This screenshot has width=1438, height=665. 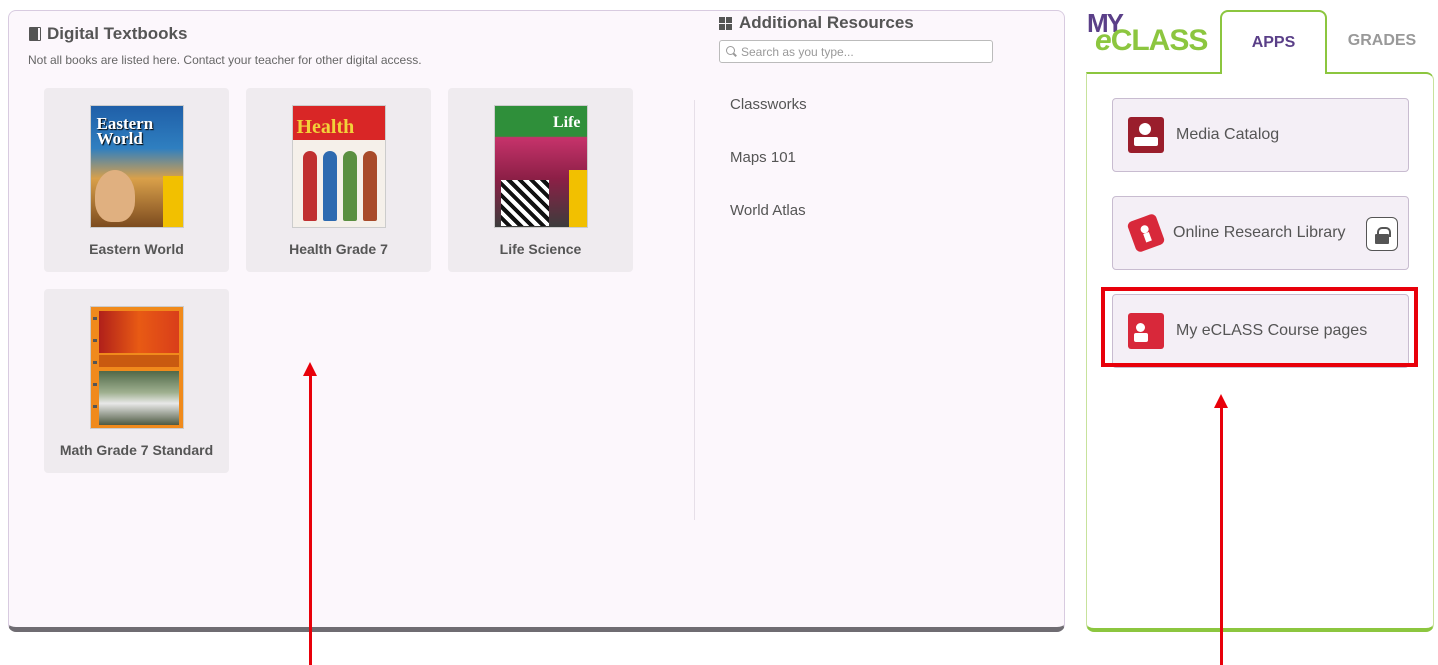 I want to click on my-eclass-logo: MY eCLASS, so click(x=1149, y=33).